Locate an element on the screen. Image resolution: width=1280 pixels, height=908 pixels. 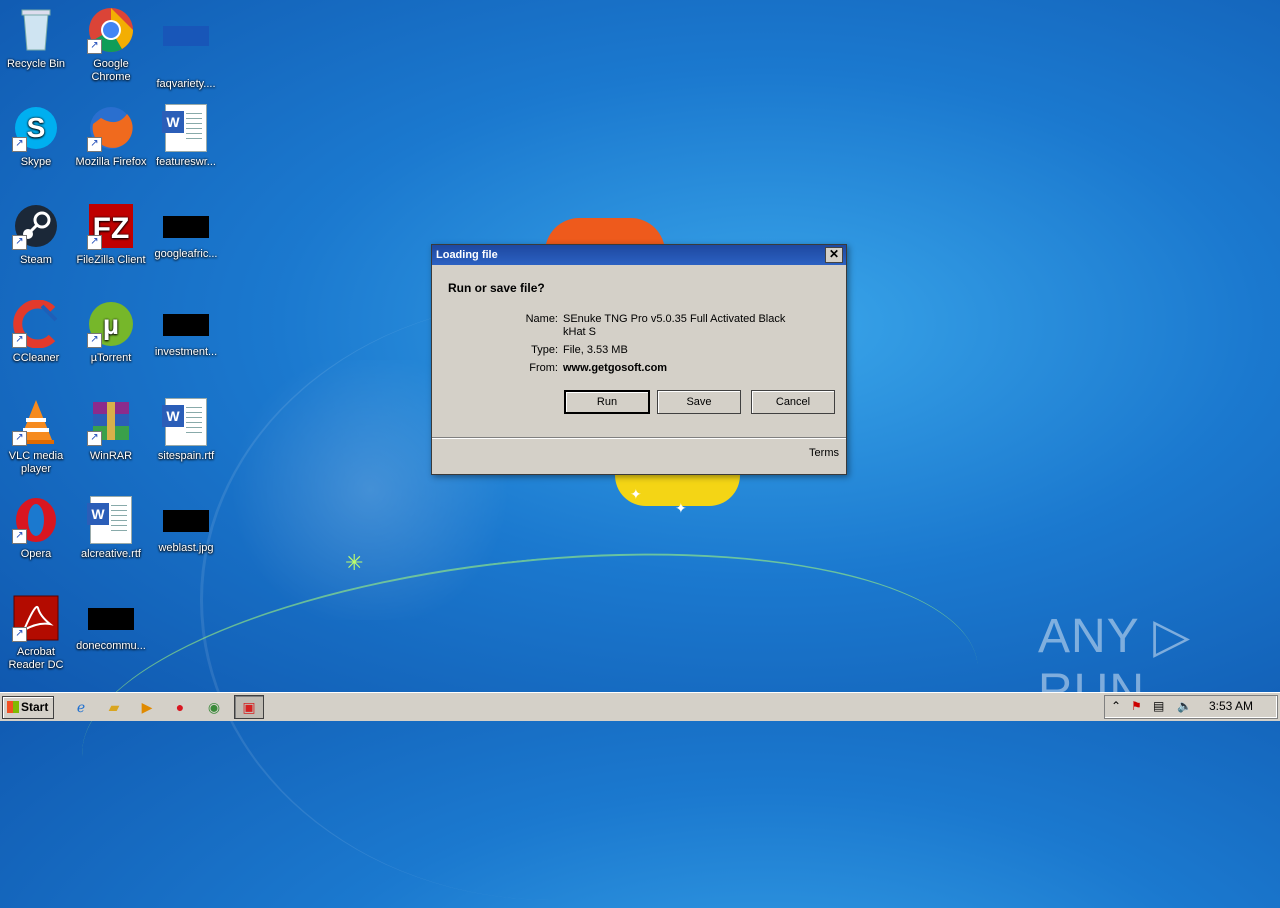
steam-icon: ↗ is located at coordinates (36, 226).